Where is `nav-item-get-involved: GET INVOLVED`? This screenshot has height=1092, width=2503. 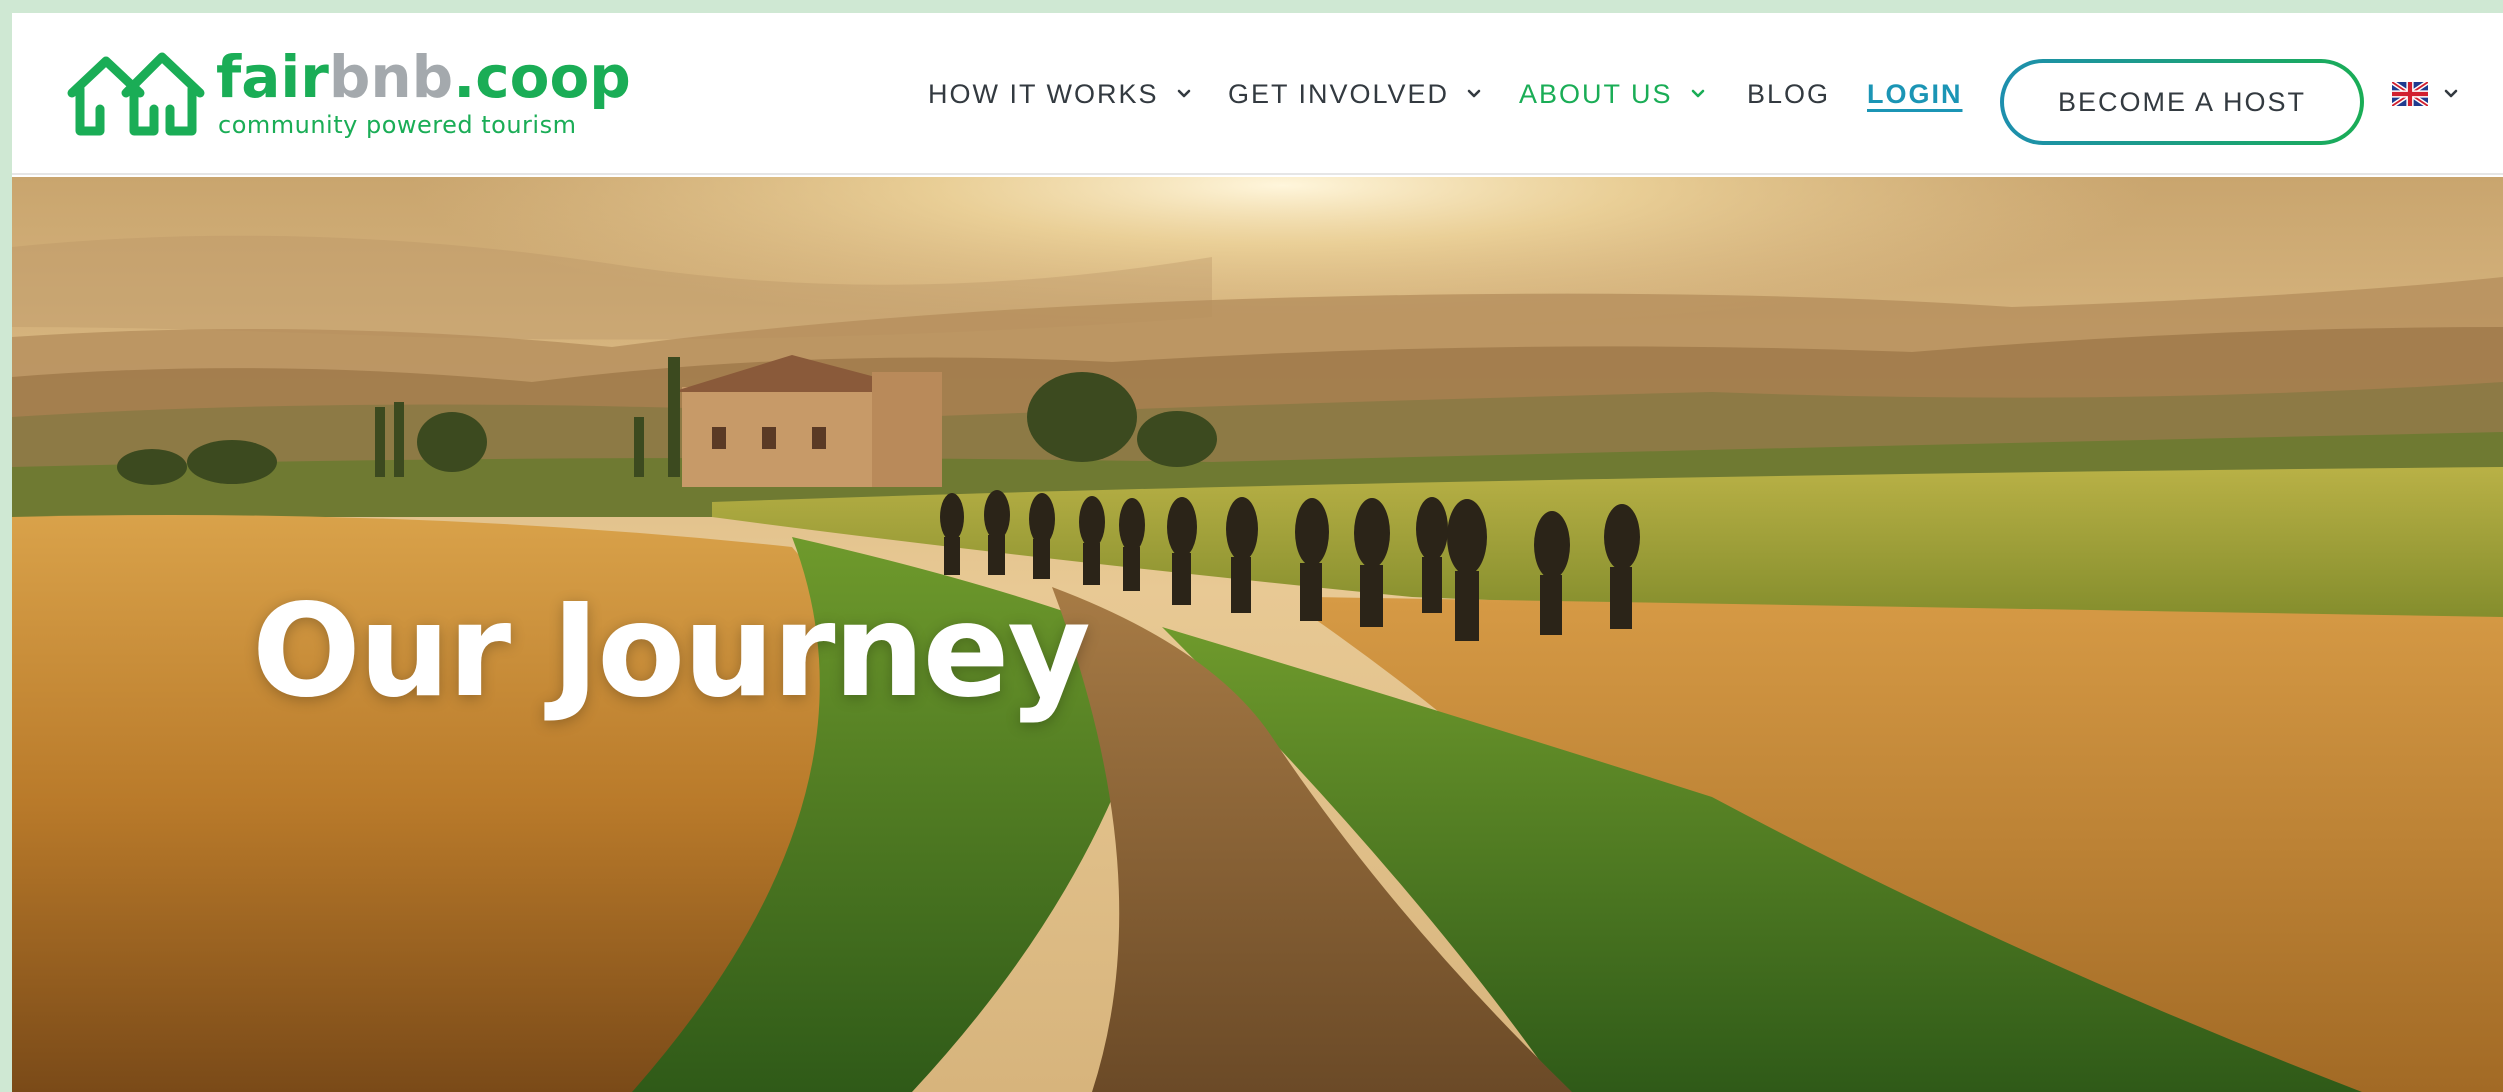 nav-item-get-involved: GET INVOLVED is located at coordinates (1356, 94).